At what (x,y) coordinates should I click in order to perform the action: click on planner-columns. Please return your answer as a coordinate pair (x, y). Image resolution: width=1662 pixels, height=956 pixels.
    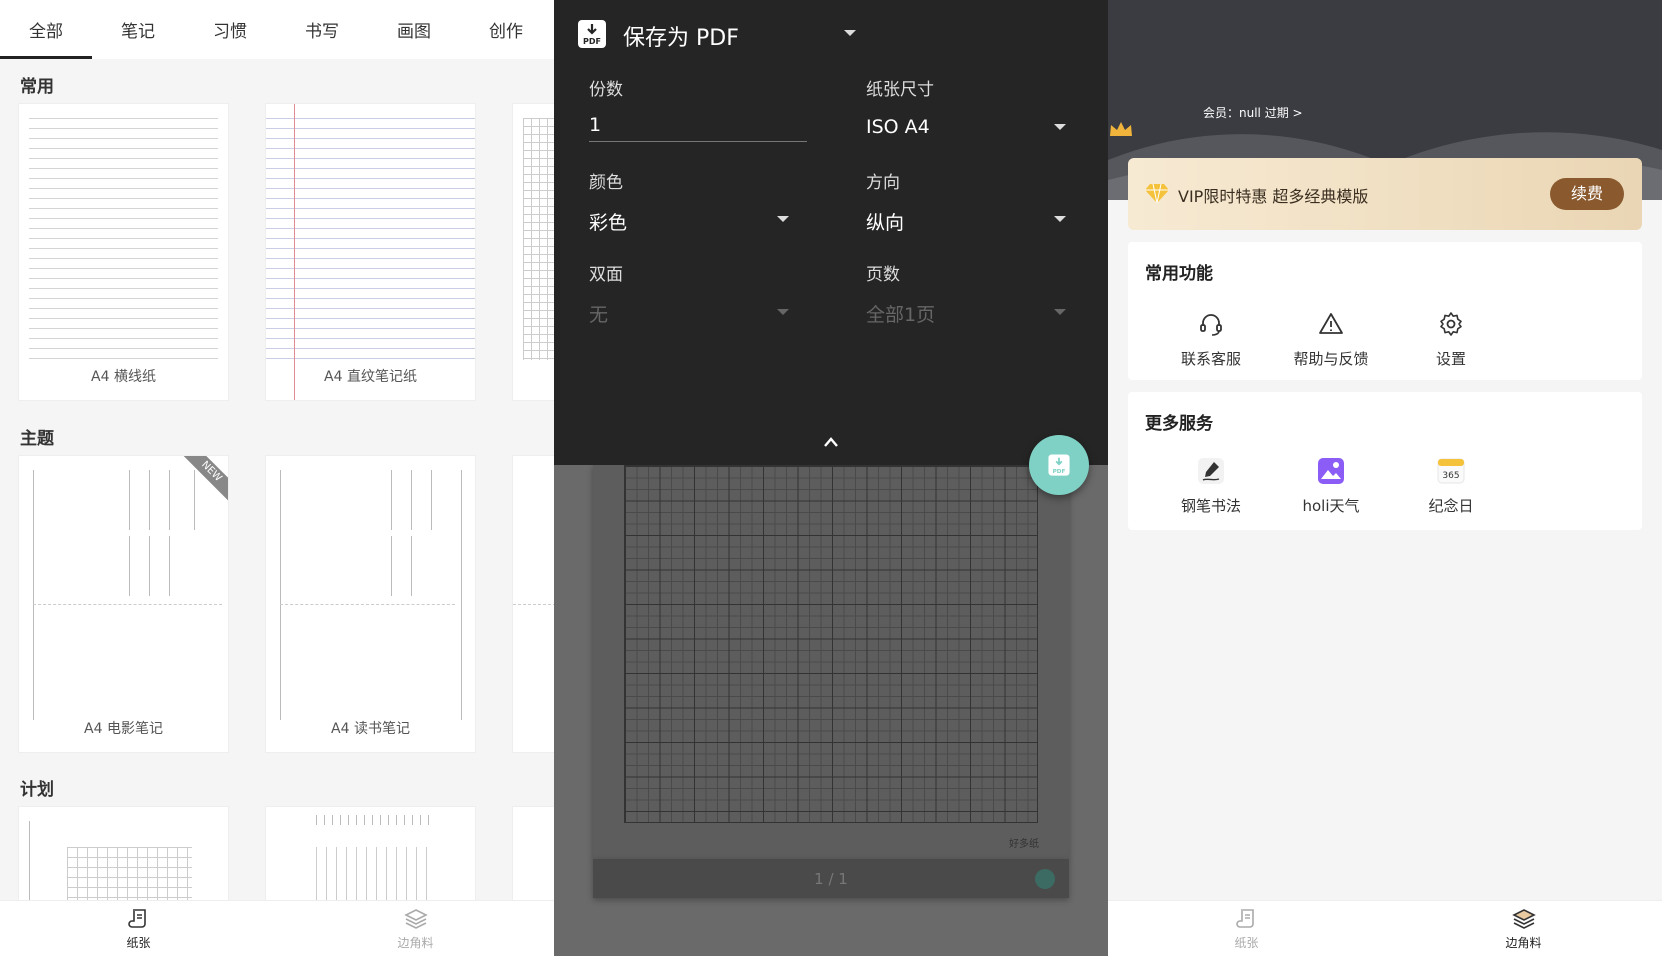
    Looking at the image, I should click on (376, 876).